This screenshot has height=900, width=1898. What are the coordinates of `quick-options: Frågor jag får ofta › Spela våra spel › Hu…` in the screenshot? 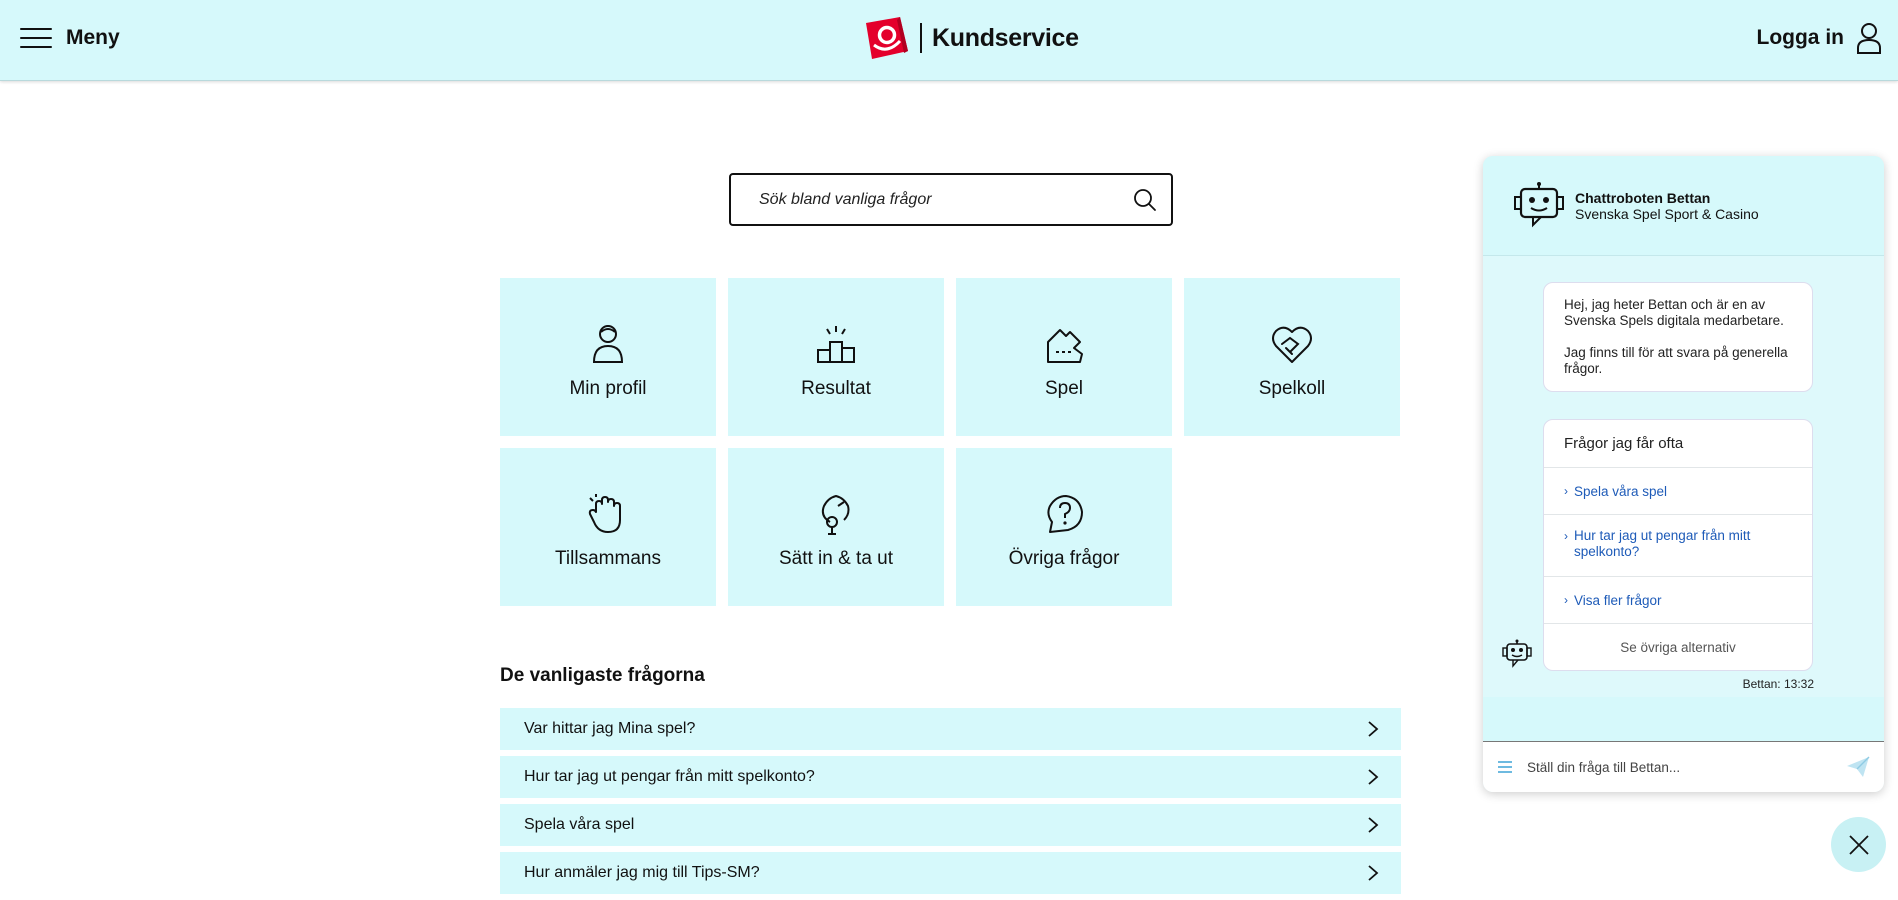 It's located at (1678, 545).